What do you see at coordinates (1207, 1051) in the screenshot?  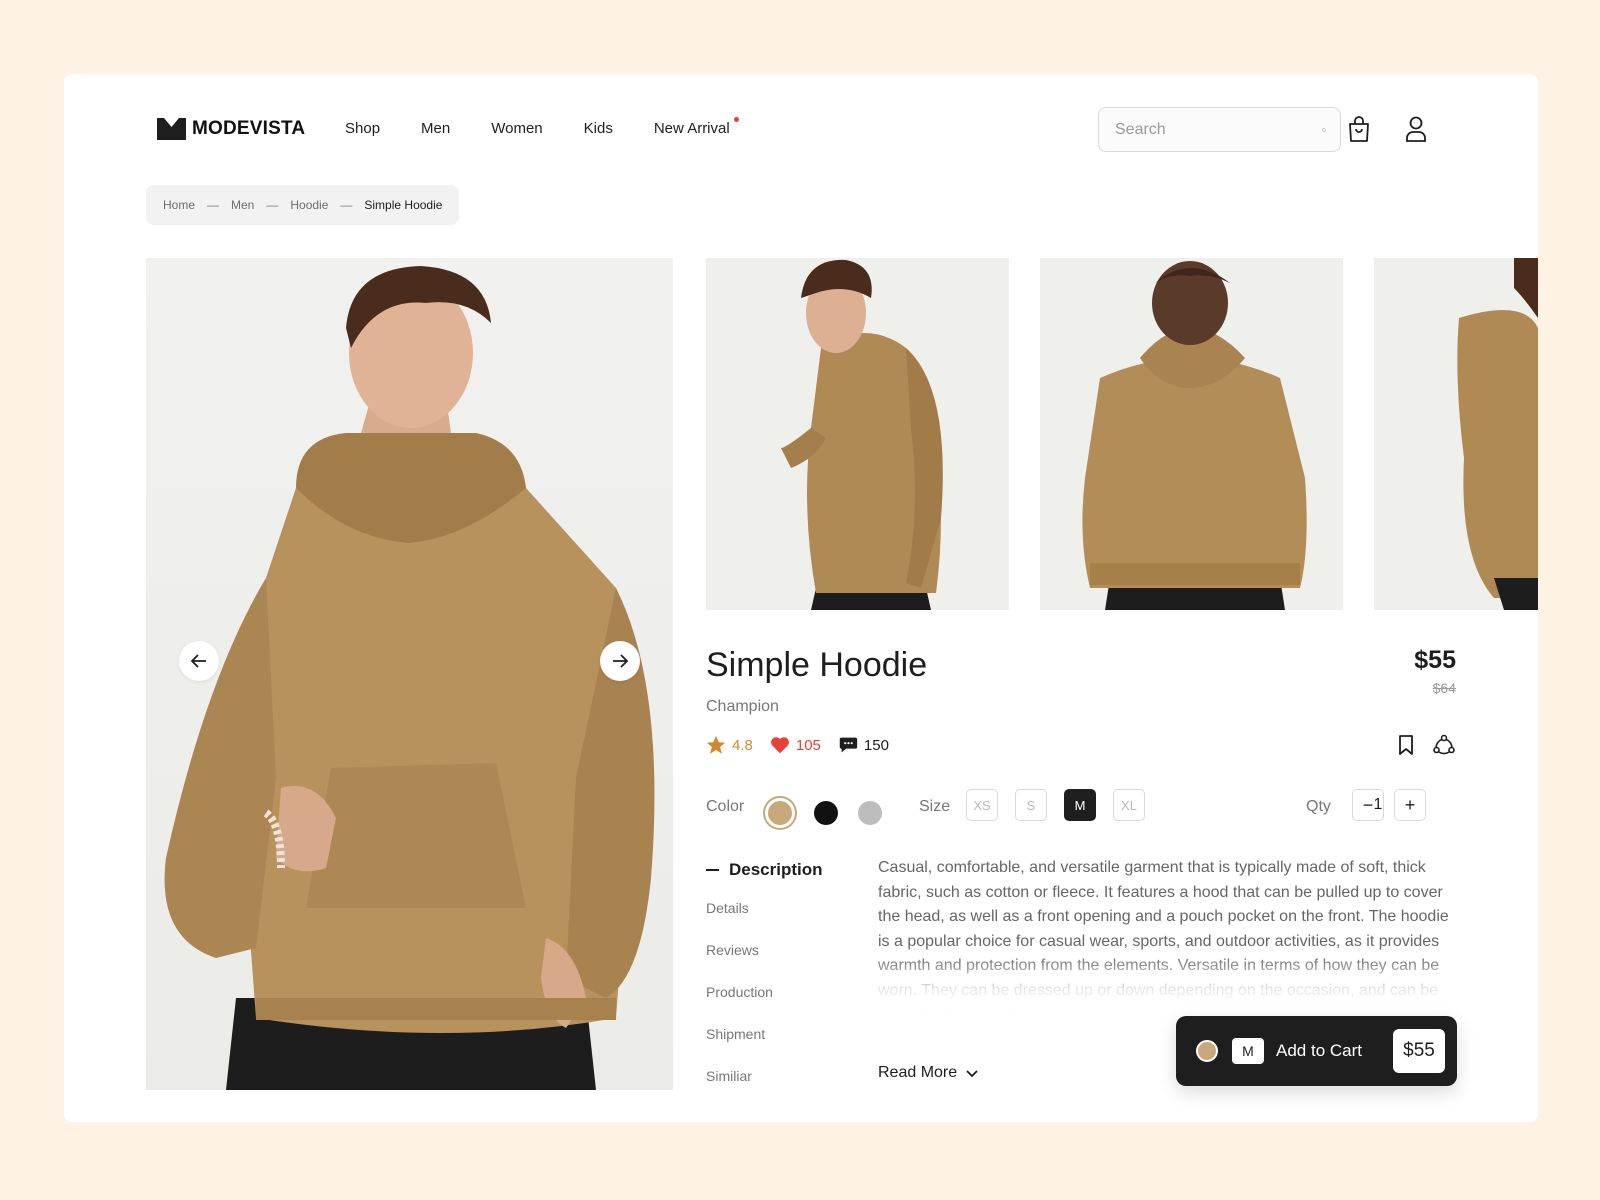 I see `cart-color-swatch` at bounding box center [1207, 1051].